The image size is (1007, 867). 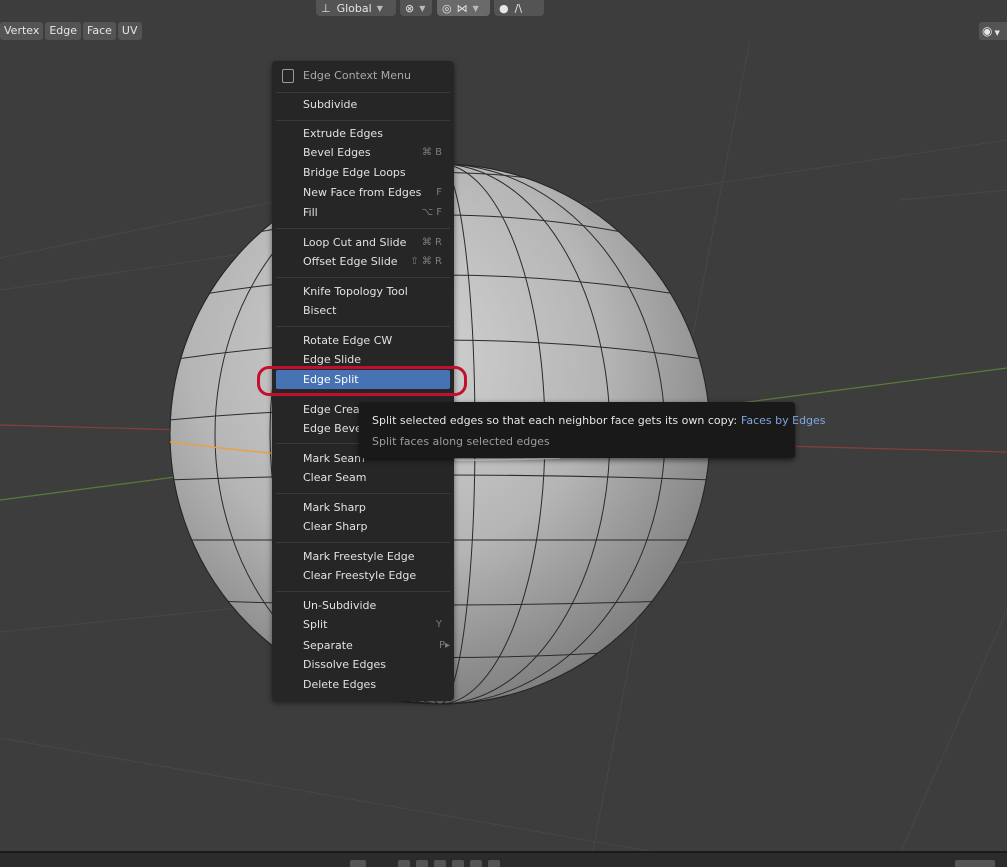 What do you see at coordinates (363, 507) in the screenshot?
I see `menu-item-mark-sharp: Mark Sharp` at bounding box center [363, 507].